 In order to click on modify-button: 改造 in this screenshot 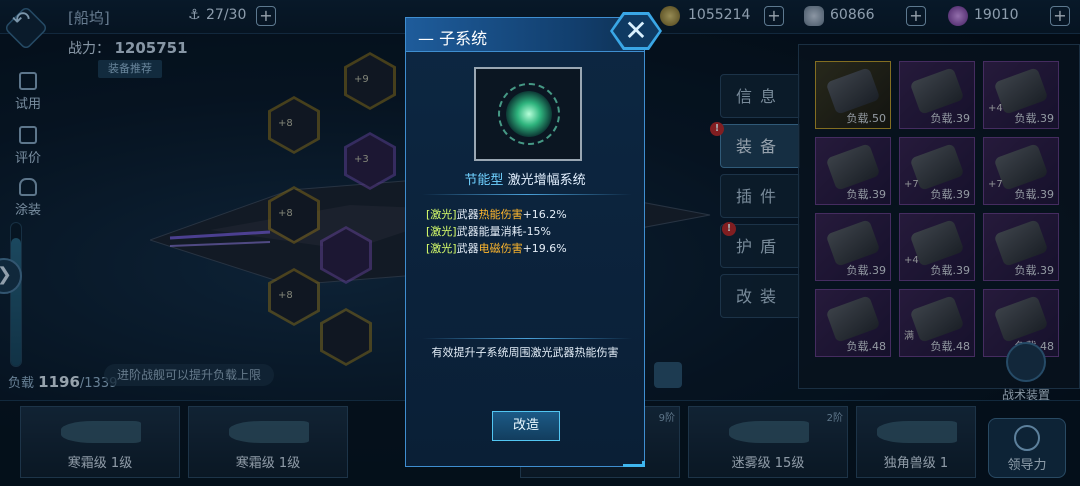, I will do `click(526, 426)`.